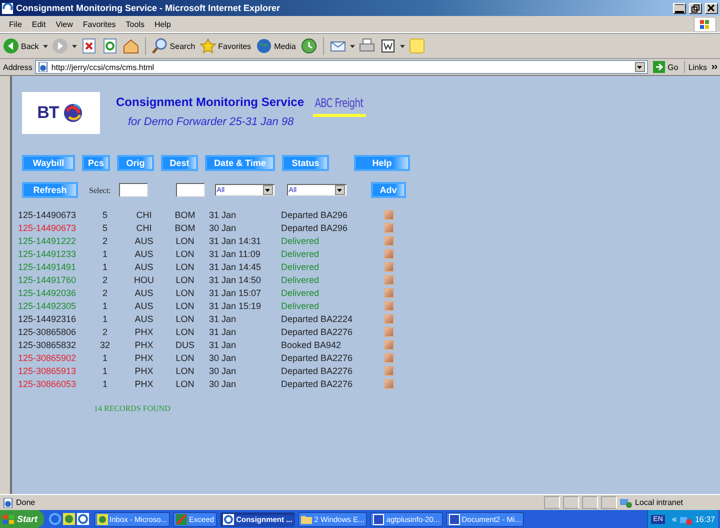  I want to click on refresh-button, so click(109, 46).